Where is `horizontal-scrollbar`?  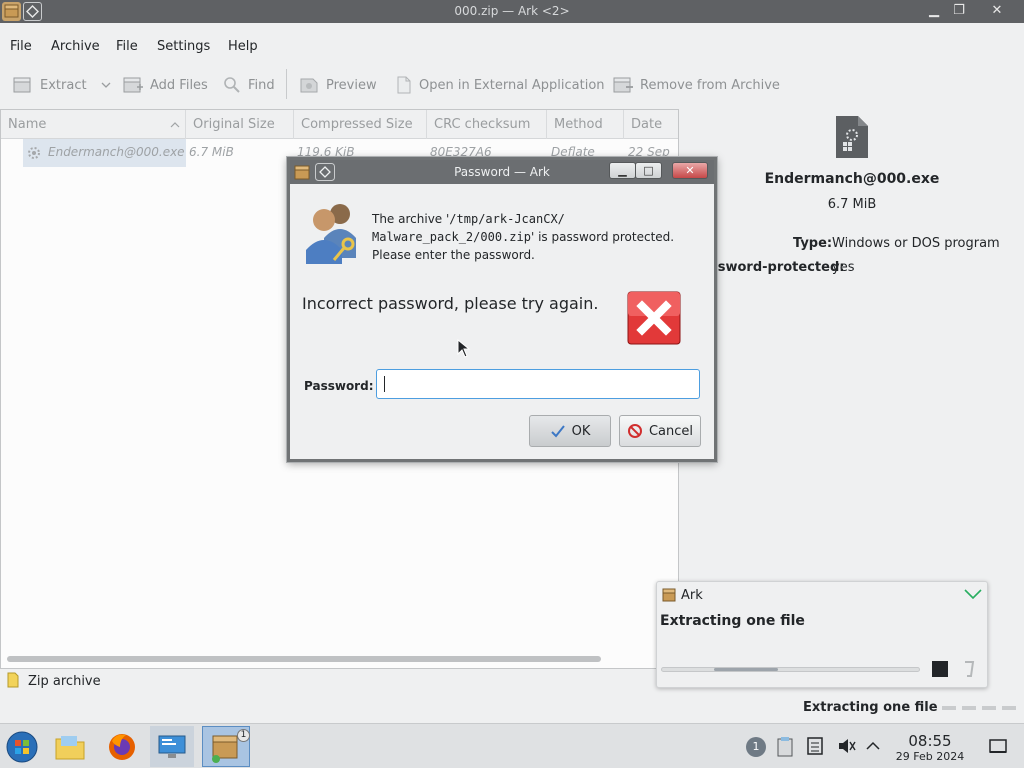
horizontal-scrollbar is located at coordinates (304, 659).